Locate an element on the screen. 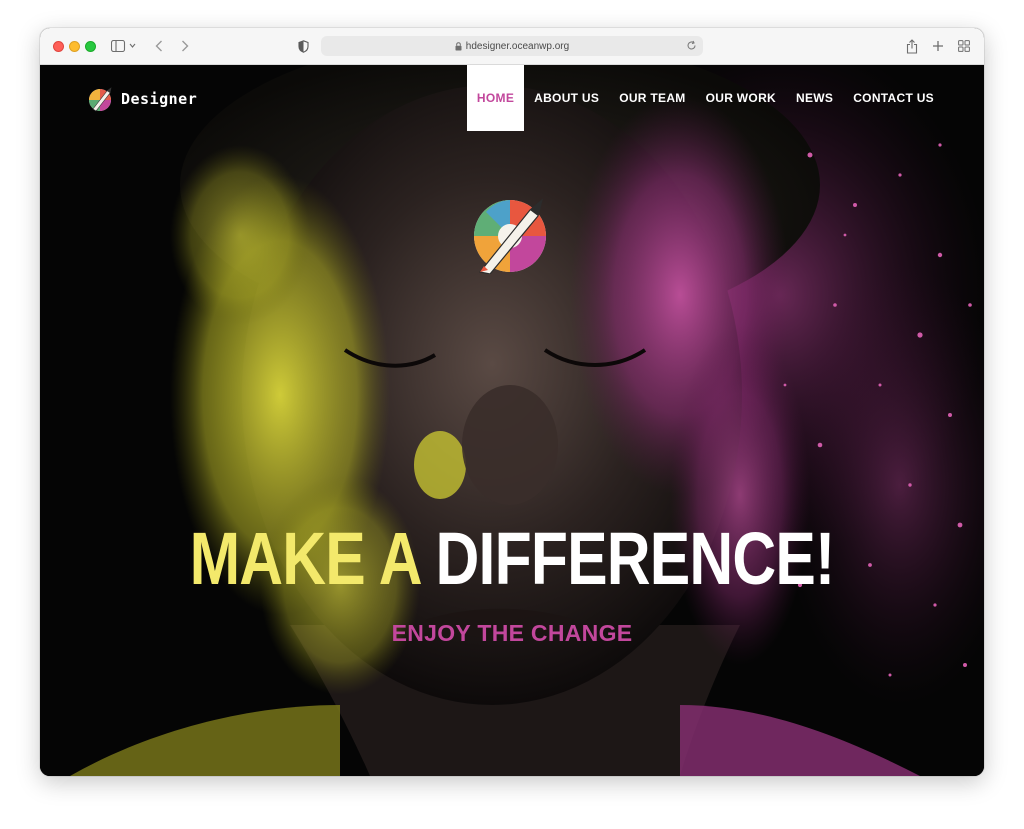 This screenshot has height=829, width=1024. nav-our-work: OUR WORK is located at coordinates (741, 98).